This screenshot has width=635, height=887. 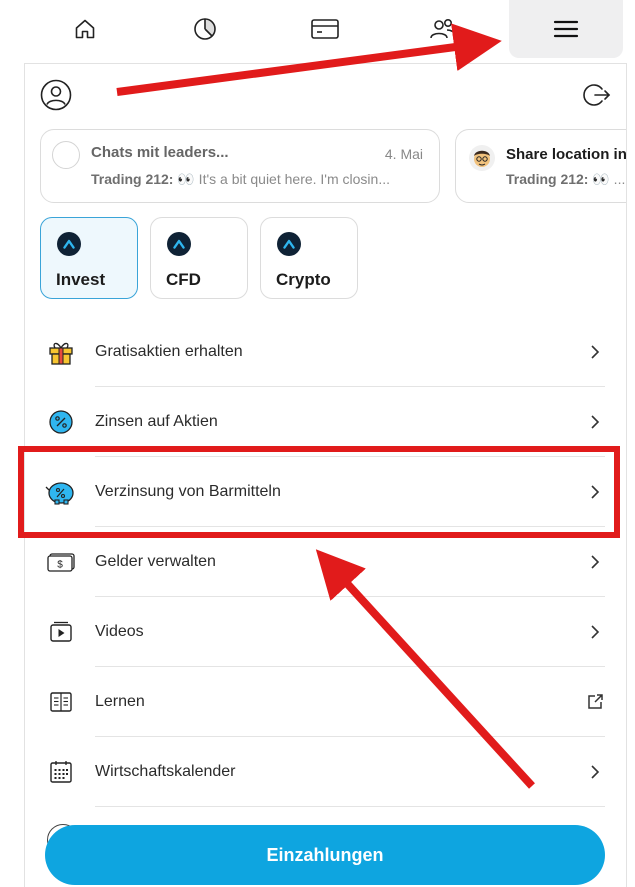 I want to click on user-icon, so click(x=56, y=95).